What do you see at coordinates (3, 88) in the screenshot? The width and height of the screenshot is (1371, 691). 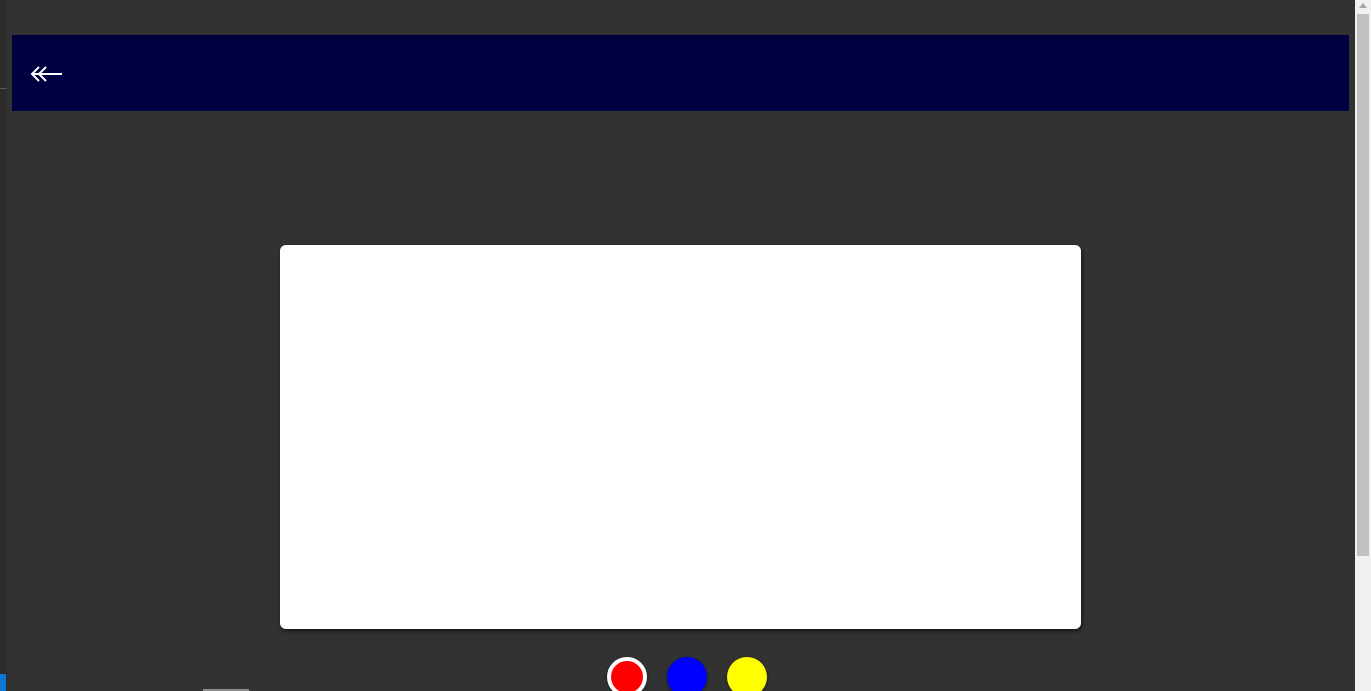 I see `window-edge-mark` at bounding box center [3, 88].